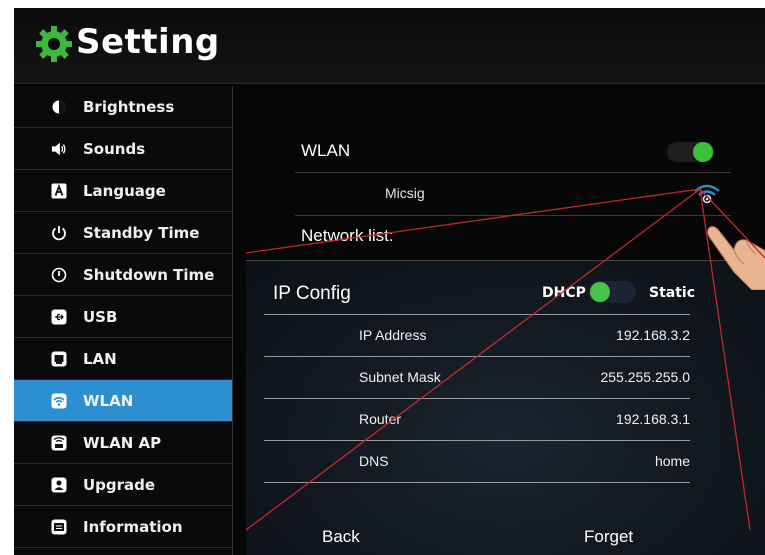 The height and width of the screenshot is (555, 765). What do you see at coordinates (672, 461) in the screenshot?
I see `row-value: home` at bounding box center [672, 461].